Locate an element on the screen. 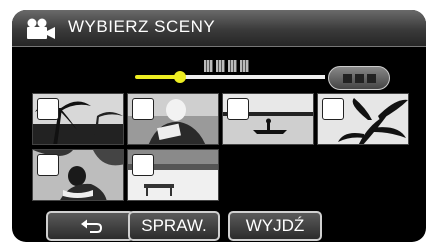 The width and height of the screenshot is (438, 250). back-button is located at coordinates (90, 226).